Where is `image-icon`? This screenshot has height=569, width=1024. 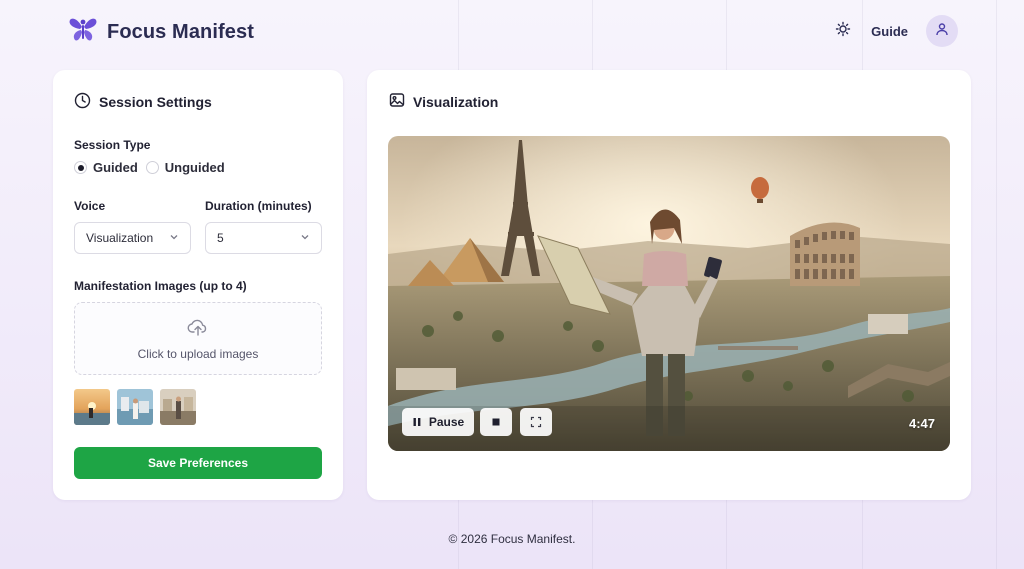 image-icon is located at coordinates (397, 101).